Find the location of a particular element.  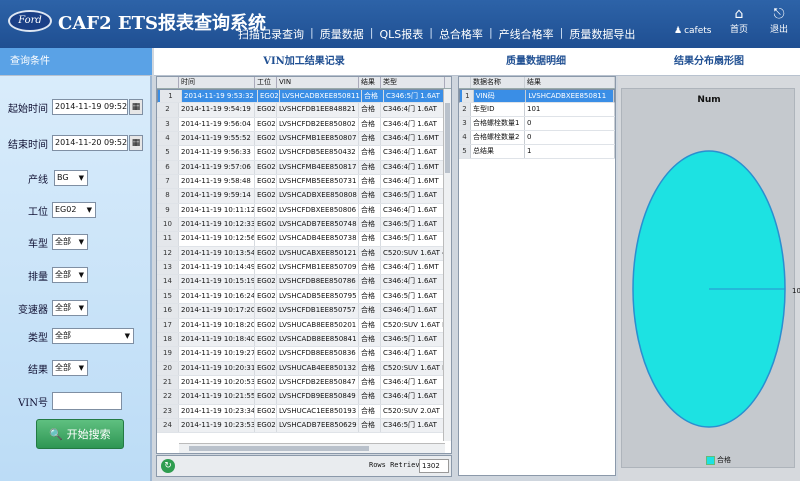

row-vin: LVSHCFMB1EE850807 is located at coordinates (318, 139).